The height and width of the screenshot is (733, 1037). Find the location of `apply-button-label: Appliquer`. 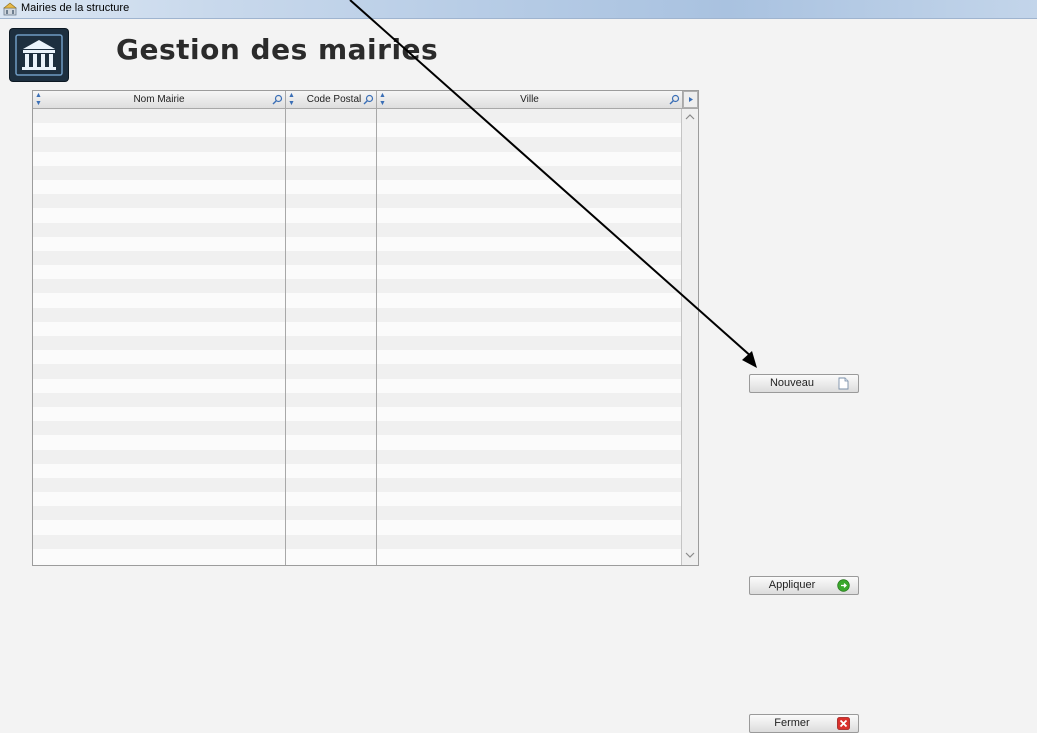

apply-button-label: Appliquer is located at coordinates (792, 585).